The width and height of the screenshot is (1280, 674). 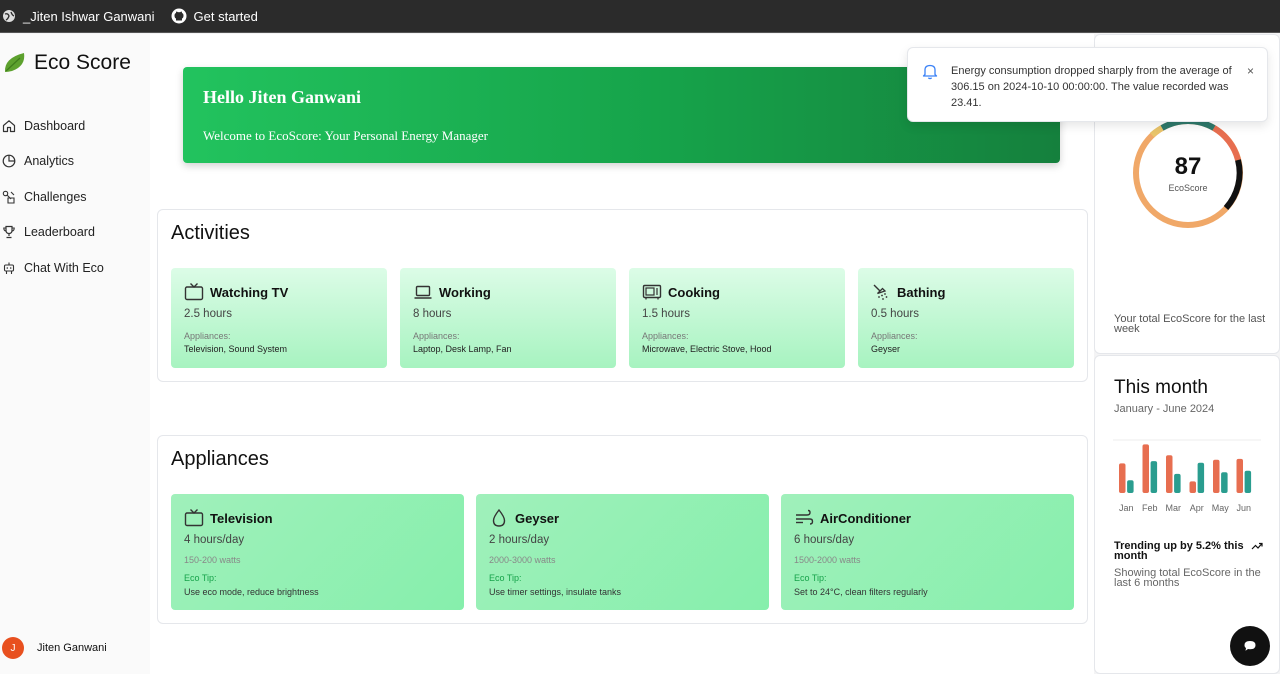 What do you see at coordinates (241, 518) in the screenshot?
I see `appliance-name: Television` at bounding box center [241, 518].